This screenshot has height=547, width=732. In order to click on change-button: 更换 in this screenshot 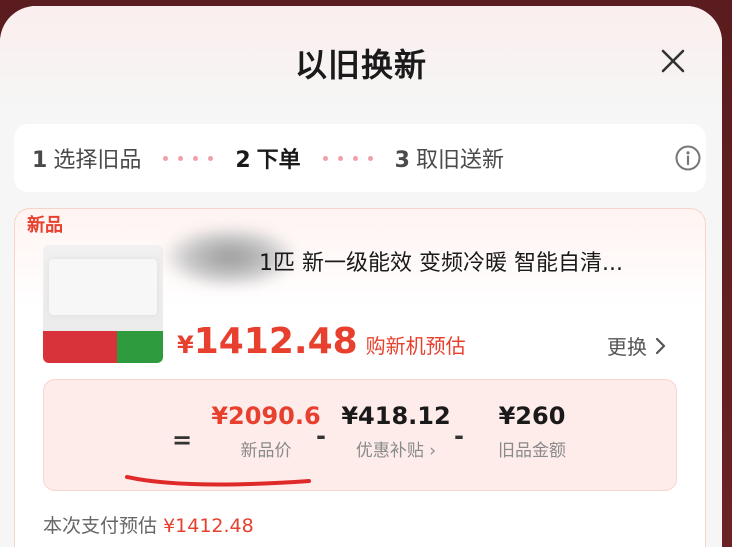, I will do `click(637, 345)`.